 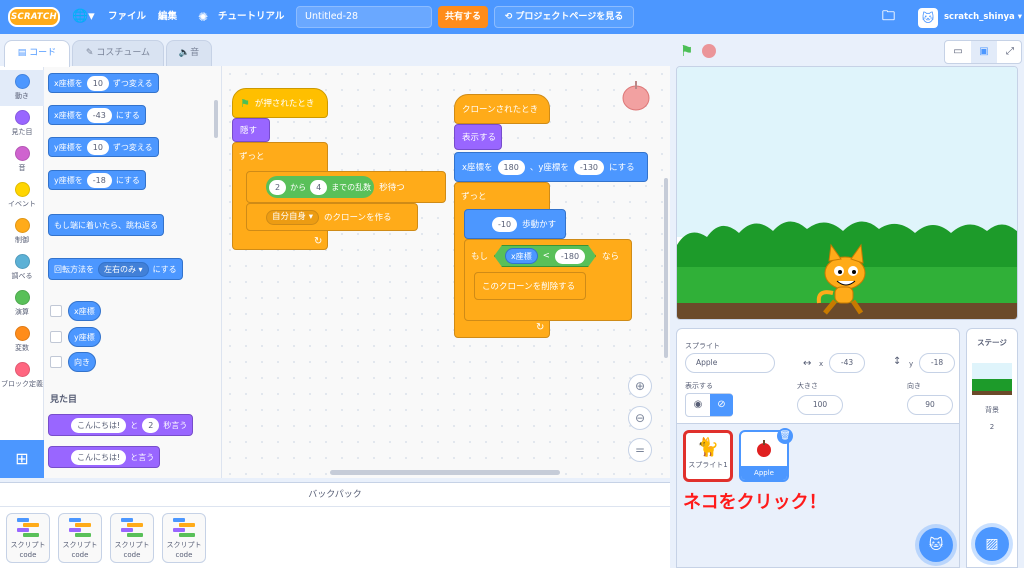 I want to click on sprite-tile-cat: 🐈 スプライト1, so click(x=708, y=456).